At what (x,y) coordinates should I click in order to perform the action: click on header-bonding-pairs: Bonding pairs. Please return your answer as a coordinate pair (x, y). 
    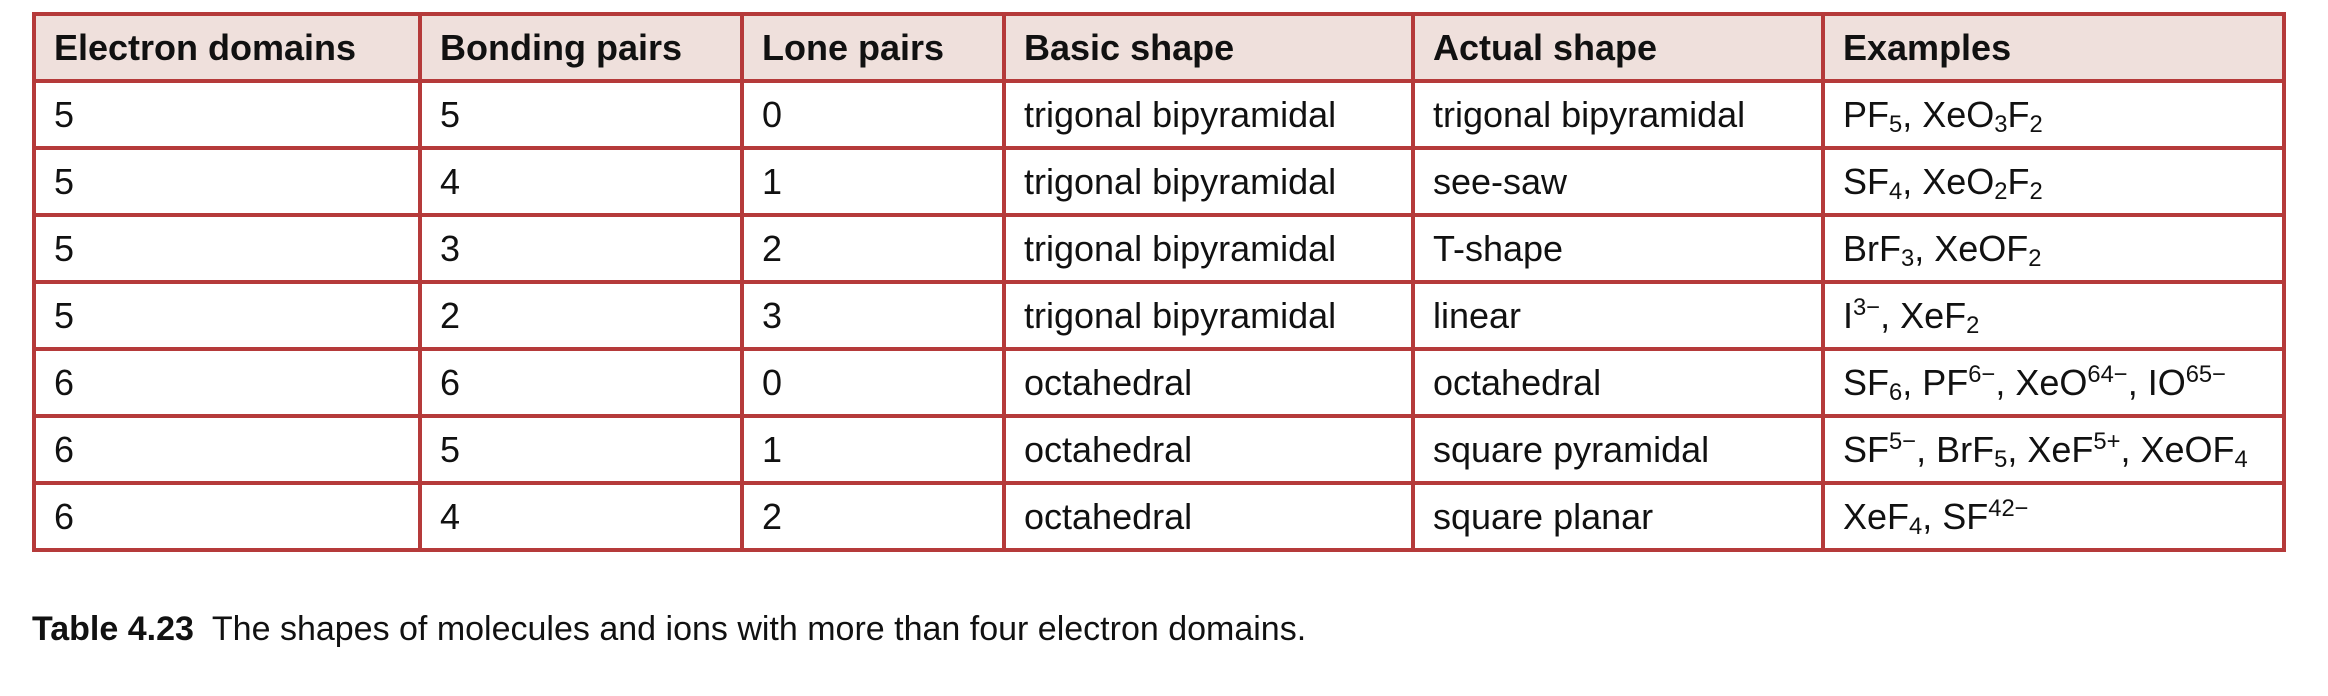
    Looking at the image, I should click on (581, 47).